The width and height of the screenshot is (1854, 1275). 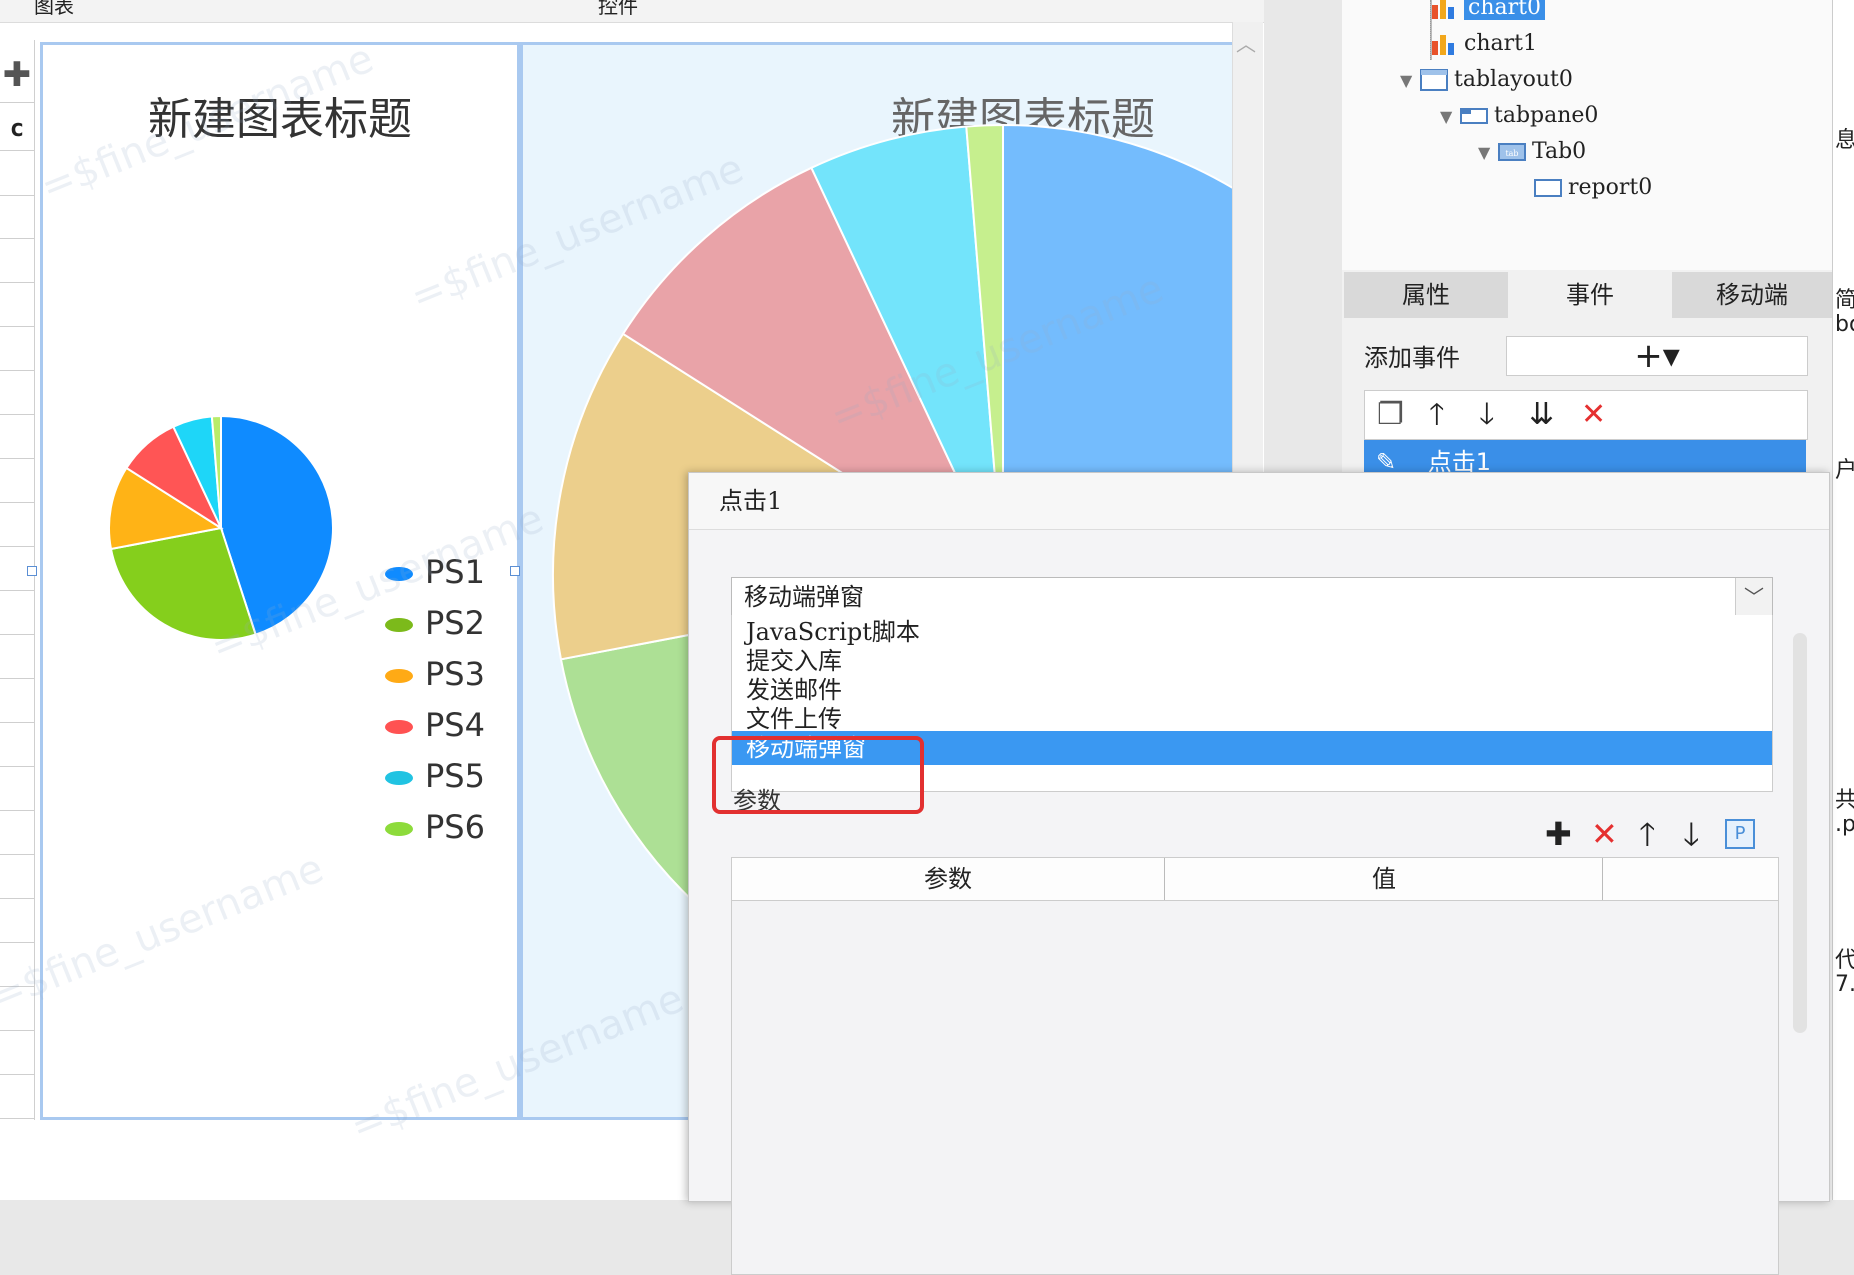 What do you see at coordinates (1604, 834) in the screenshot?
I see `delete-param-icon: ✕` at bounding box center [1604, 834].